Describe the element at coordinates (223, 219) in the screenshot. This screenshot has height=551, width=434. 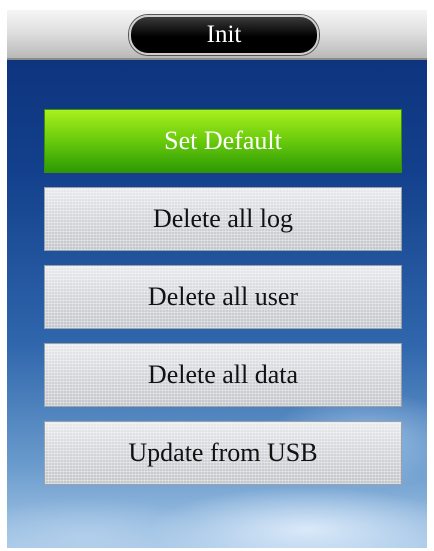
I see `delete-all-log-button: Delete all log` at that location.